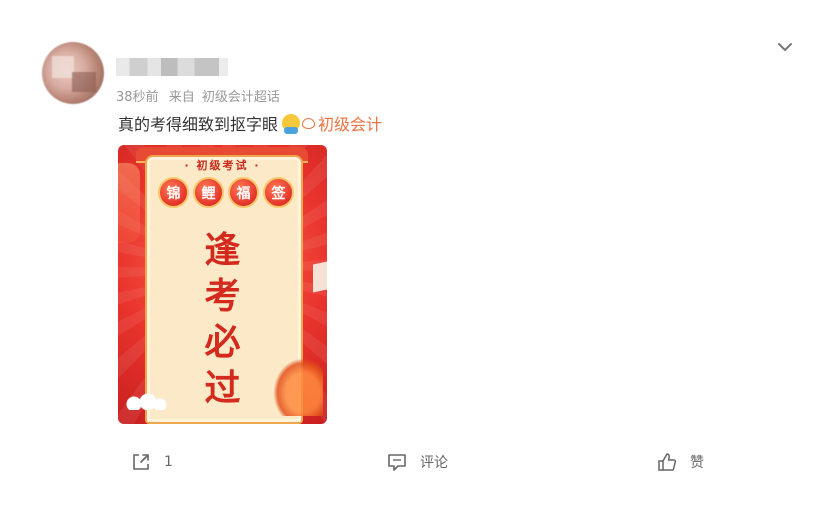 This screenshot has width=838, height=508. Describe the element at coordinates (291, 124) in the screenshot. I see `emoji-icon` at that location.